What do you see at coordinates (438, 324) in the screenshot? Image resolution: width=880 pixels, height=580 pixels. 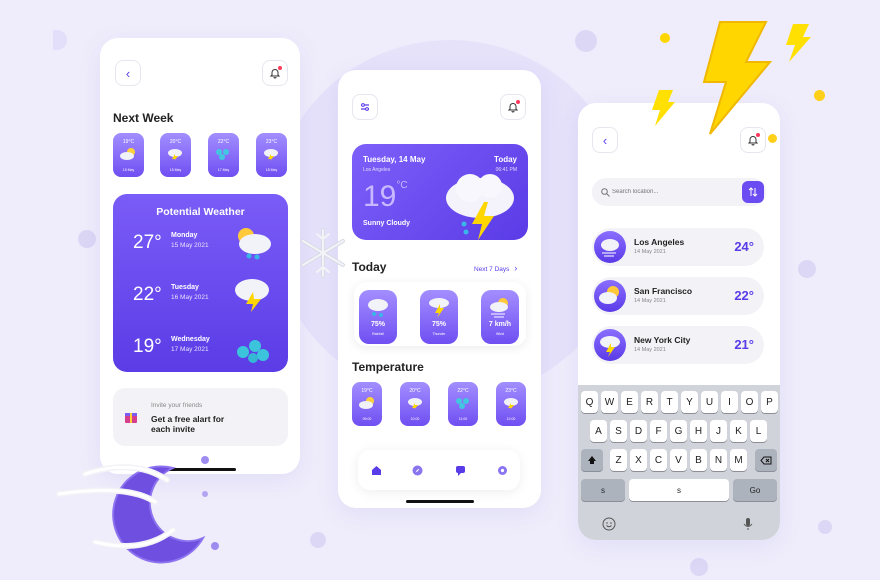 I see `stat-value: 75%` at bounding box center [438, 324].